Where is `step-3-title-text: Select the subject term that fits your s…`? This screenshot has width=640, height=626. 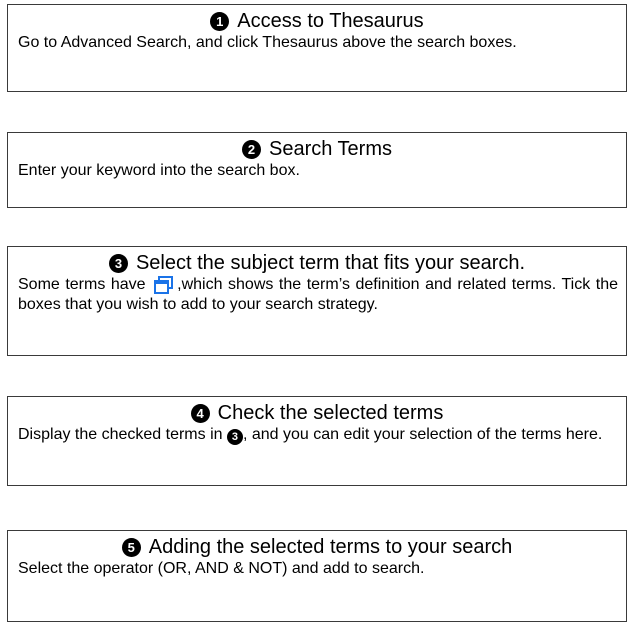 step-3-title-text: Select the subject term that fits your s… is located at coordinates (330, 263).